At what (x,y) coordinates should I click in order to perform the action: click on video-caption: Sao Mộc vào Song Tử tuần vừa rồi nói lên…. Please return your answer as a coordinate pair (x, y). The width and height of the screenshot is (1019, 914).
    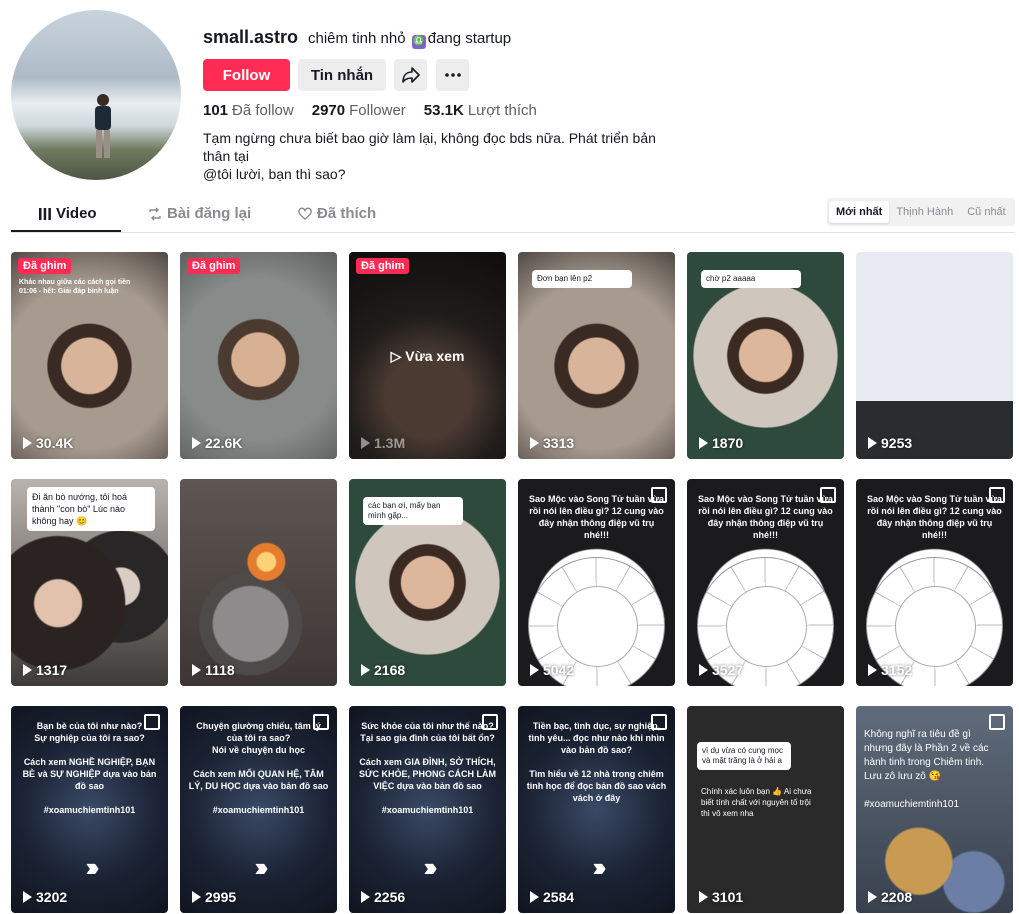
    Looking at the image, I should click on (596, 517).